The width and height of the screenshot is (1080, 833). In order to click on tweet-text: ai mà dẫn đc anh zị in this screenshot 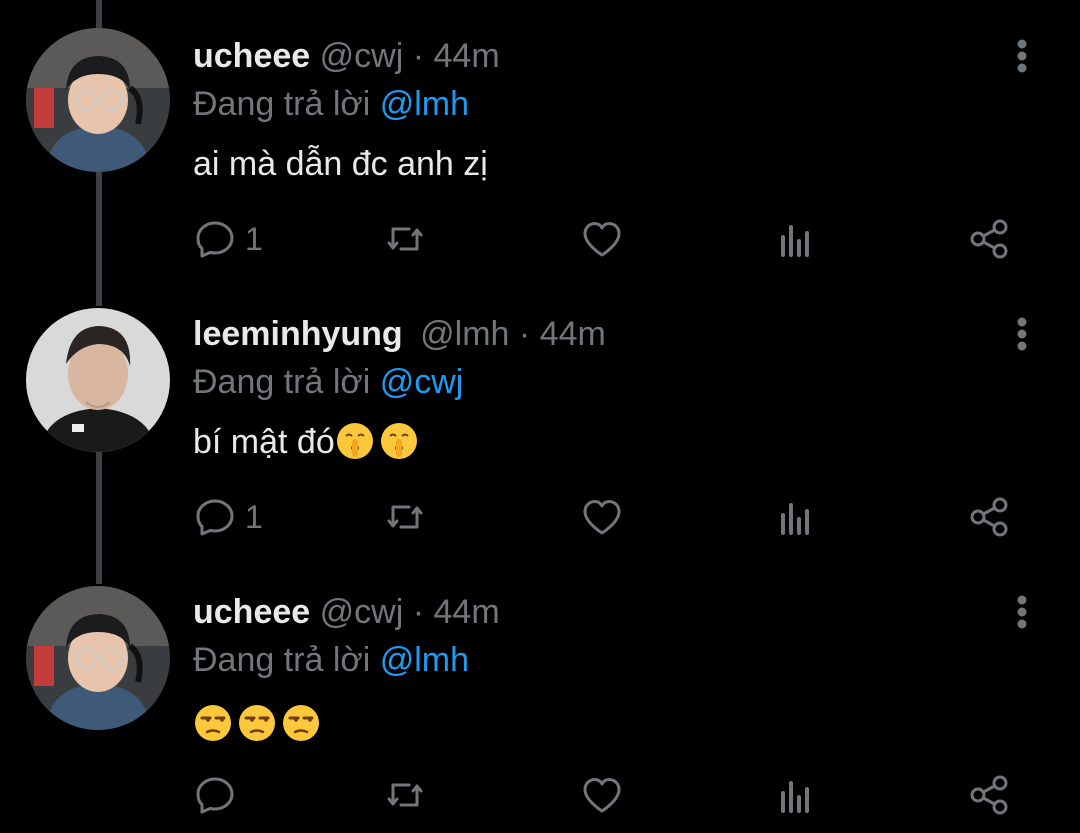, I will do `click(340, 164)`.